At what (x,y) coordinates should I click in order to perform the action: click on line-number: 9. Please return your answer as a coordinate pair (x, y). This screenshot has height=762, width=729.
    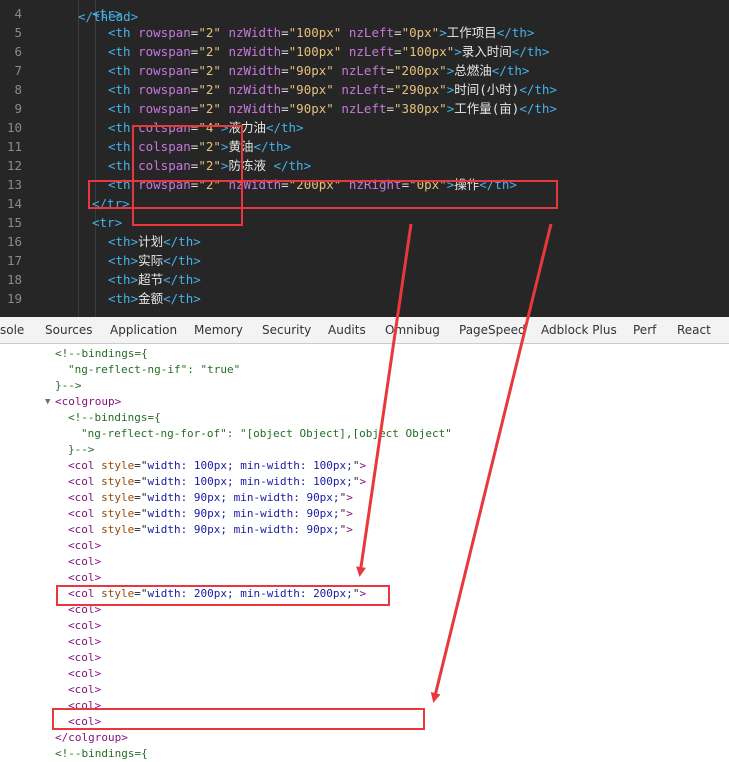
    Looking at the image, I should click on (18, 108).